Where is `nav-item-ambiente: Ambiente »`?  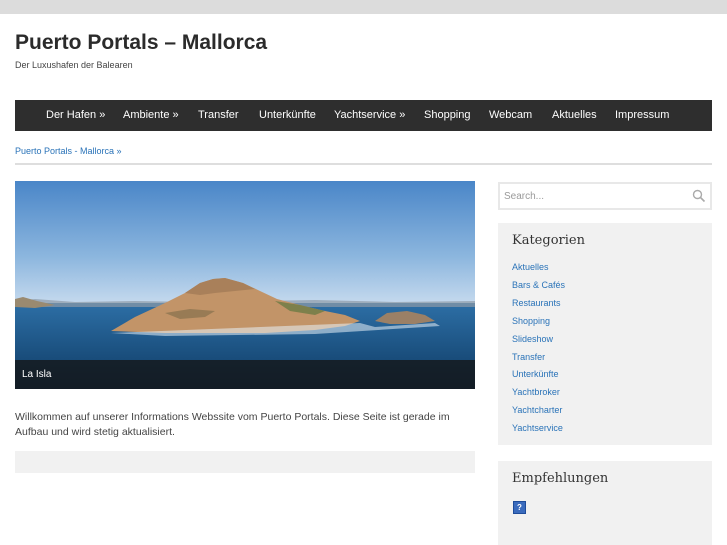
nav-item-ambiente: Ambiente » is located at coordinates (151, 115).